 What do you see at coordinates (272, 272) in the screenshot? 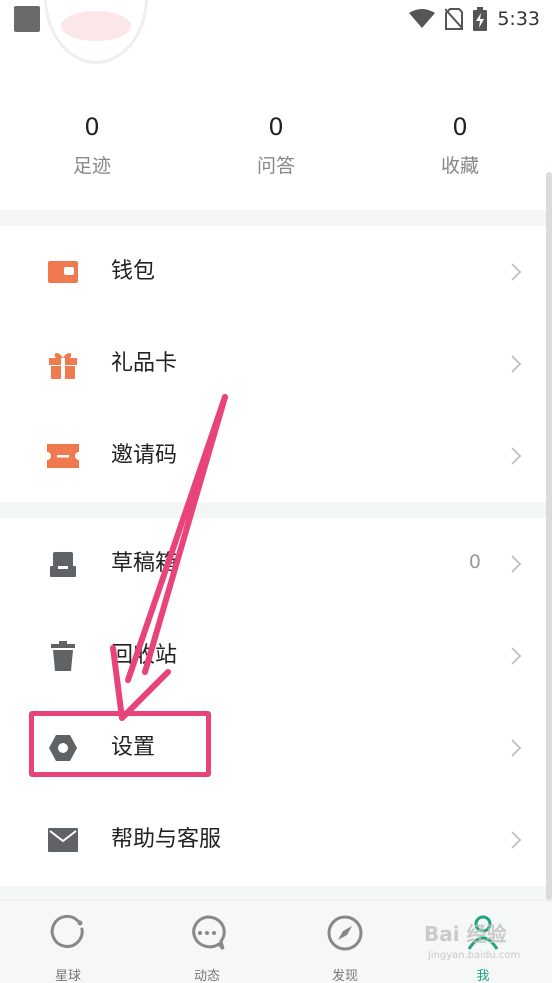
I see `menu-item-wallet: 钱包` at bounding box center [272, 272].